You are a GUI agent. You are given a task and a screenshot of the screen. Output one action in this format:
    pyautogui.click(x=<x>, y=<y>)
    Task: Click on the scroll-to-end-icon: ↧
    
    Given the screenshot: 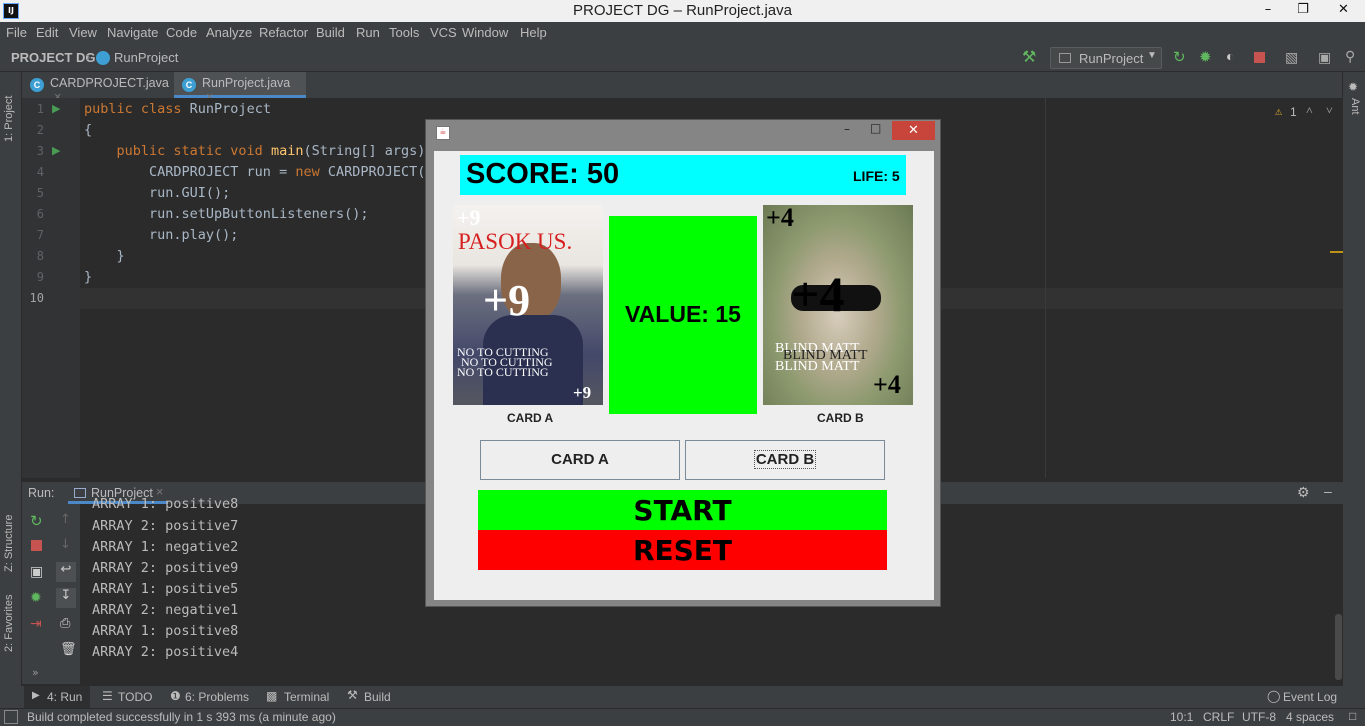 What is the action you would take?
    pyautogui.click(x=66, y=598)
    